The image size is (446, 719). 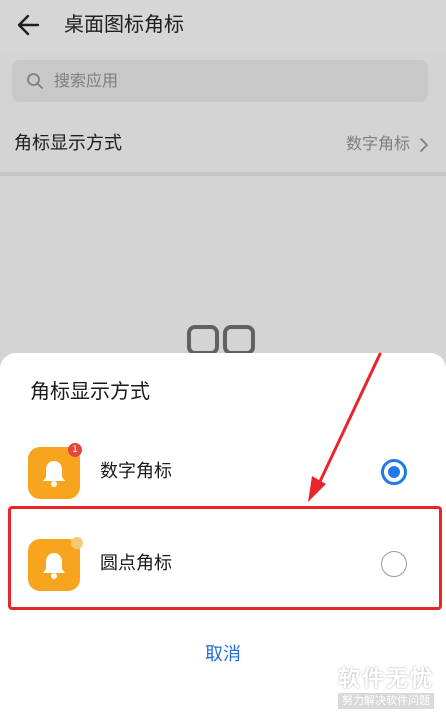 I want to click on annotation-highlight-box, so click(x=225, y=558).